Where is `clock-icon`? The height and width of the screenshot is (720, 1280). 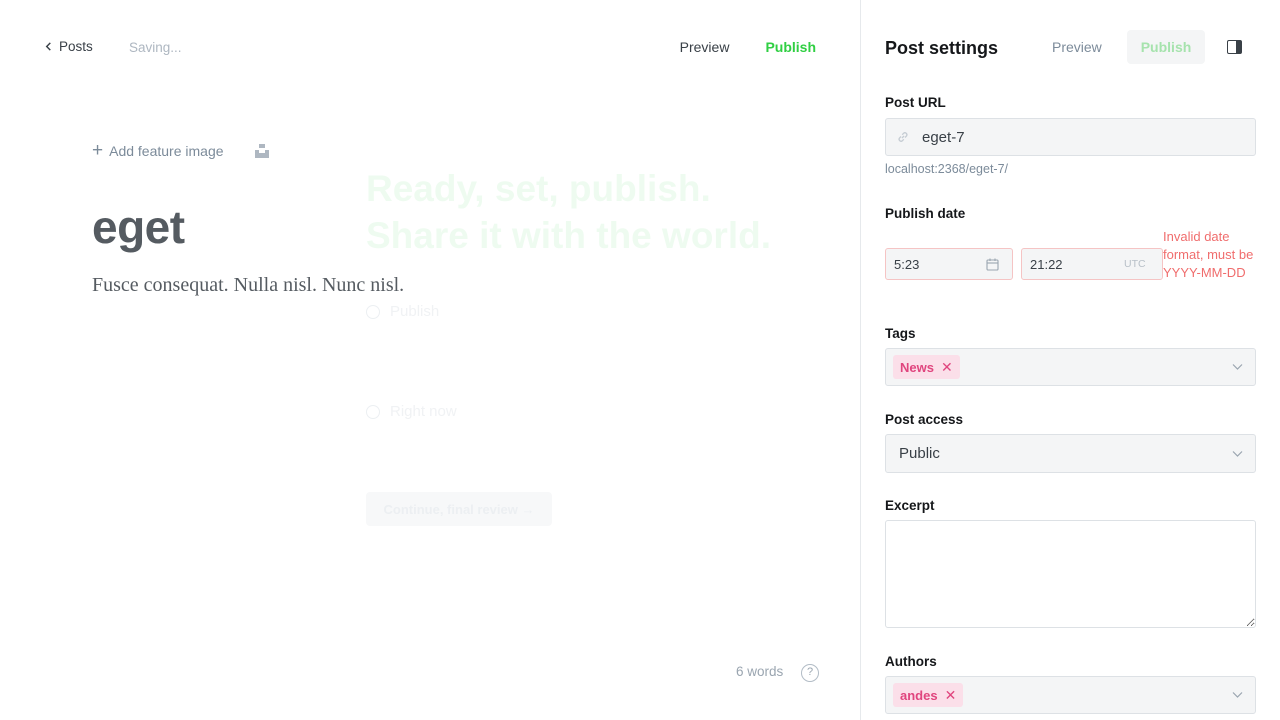 clock-icon is located at coordinates (373, 411).